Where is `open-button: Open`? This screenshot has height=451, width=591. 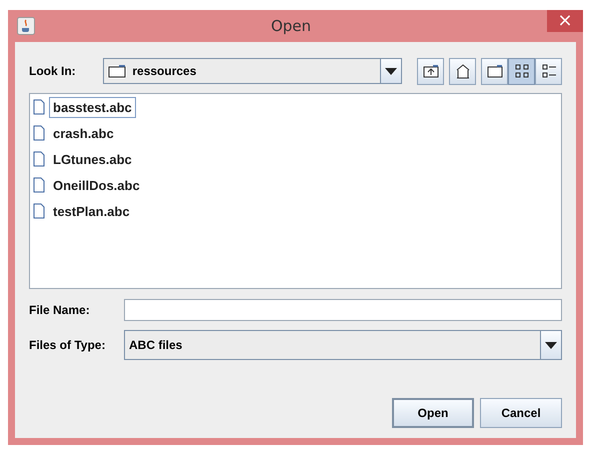 open-button: Open is located at coordinates (433, 413).